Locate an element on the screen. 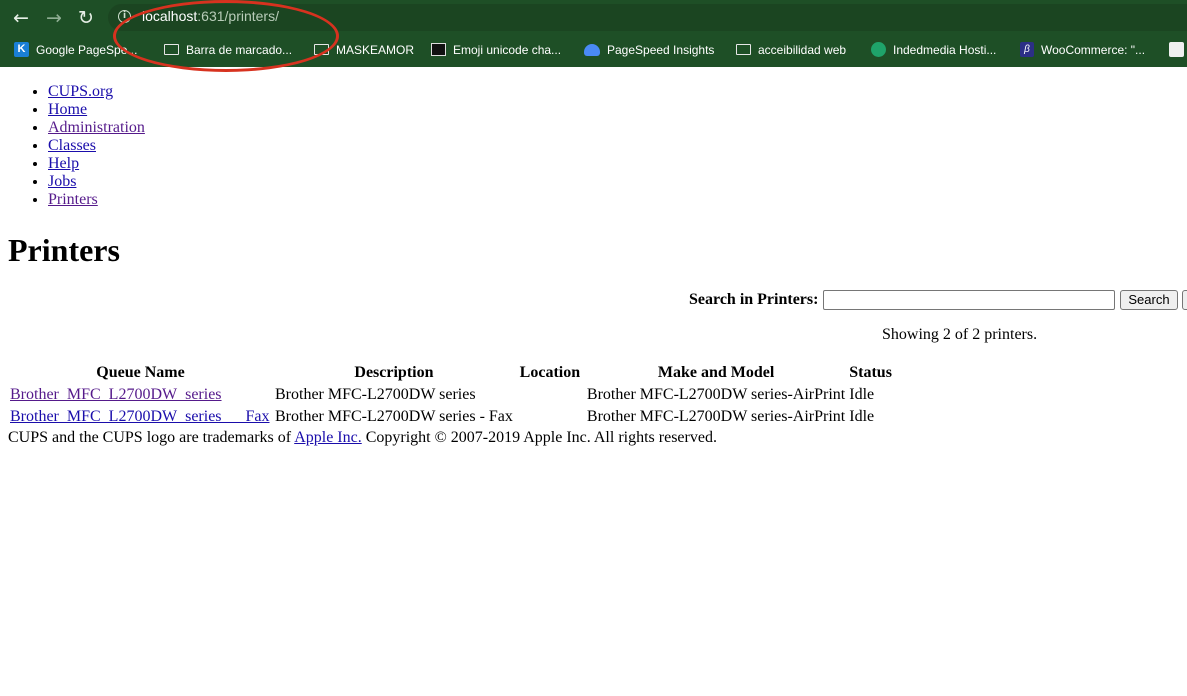 This screenshot has height=696, width=1187. apple-inc-link: Apple Inc. is located at coordinates (328, 437).